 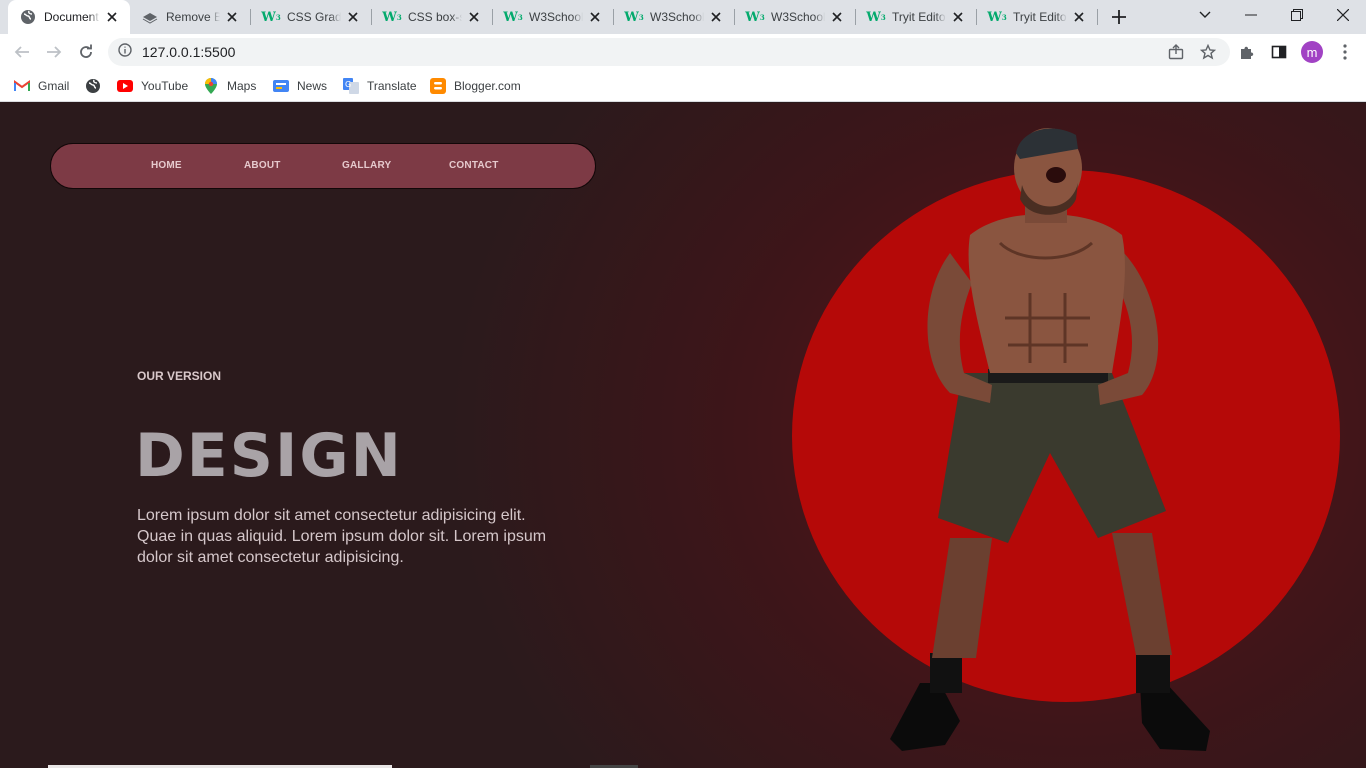 What do you see at coordinates (348, 84) in the screenshot?
I see `svg-text: G` at bounding box center [348, 84].